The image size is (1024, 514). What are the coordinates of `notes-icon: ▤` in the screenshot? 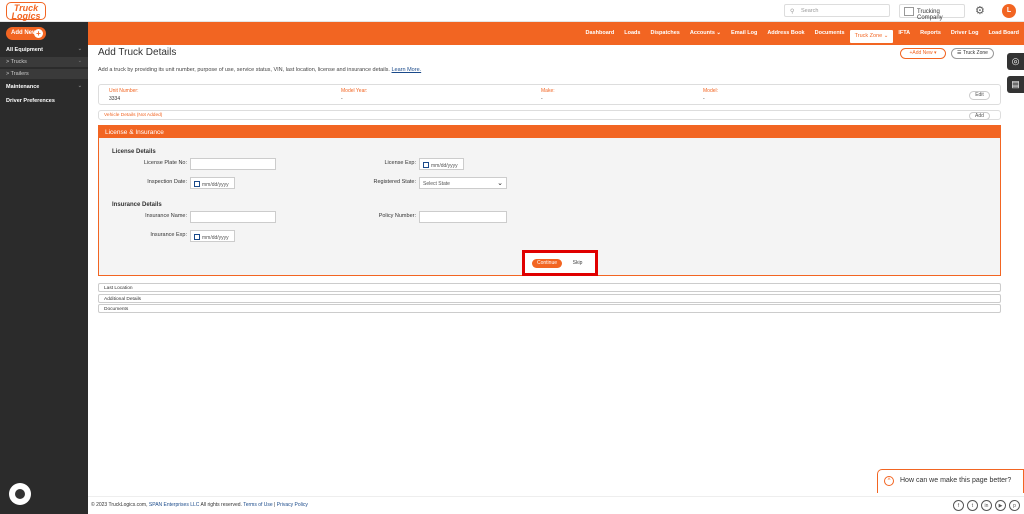 It's located at (1015, 84).